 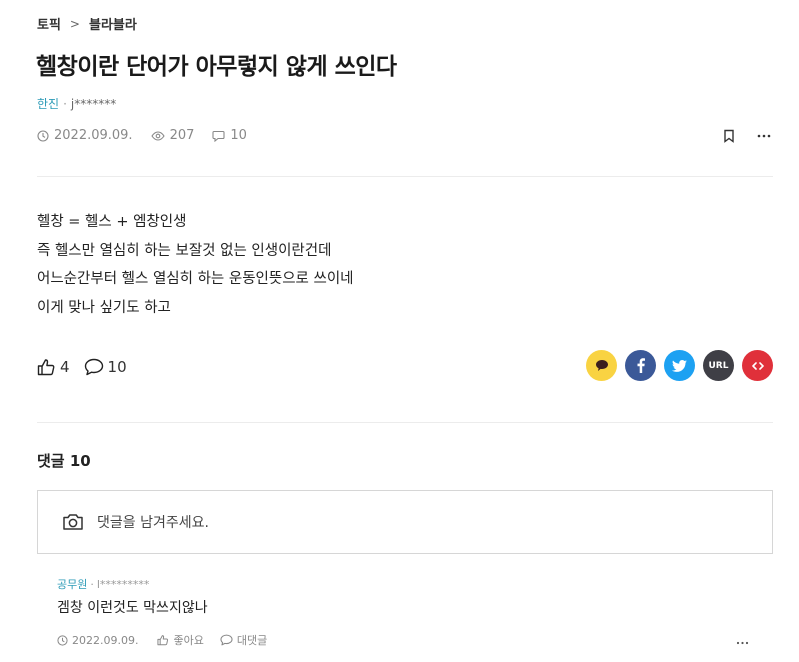 I want to click on post-body-line: 이게 맞나 싶기도 하고, so click(x=104, y=307).